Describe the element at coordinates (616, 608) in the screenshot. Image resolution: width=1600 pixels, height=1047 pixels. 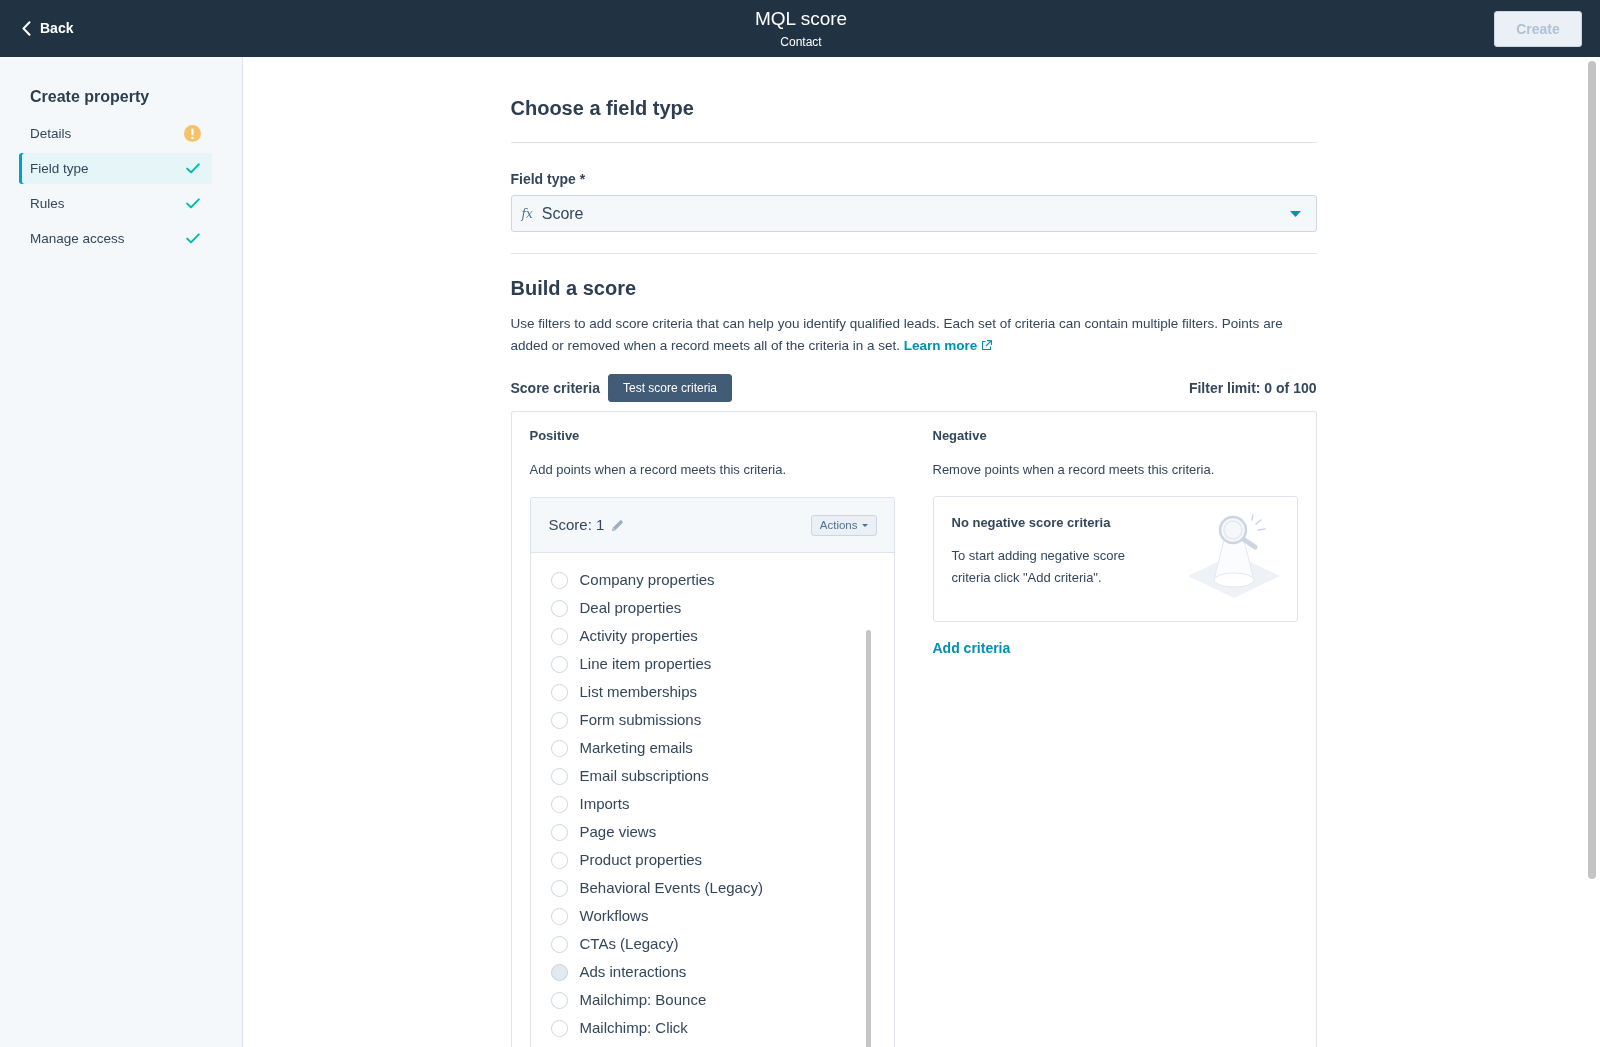
I see `filter-option: Deal properties` at that location.